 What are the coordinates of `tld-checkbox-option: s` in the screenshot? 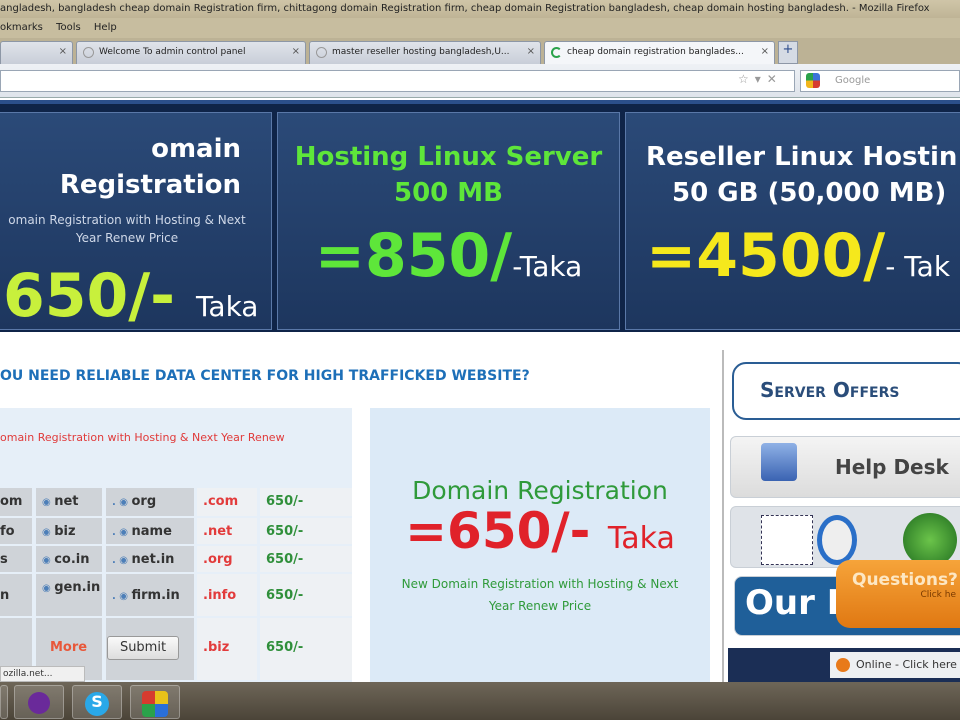 It's located at (16, 559).